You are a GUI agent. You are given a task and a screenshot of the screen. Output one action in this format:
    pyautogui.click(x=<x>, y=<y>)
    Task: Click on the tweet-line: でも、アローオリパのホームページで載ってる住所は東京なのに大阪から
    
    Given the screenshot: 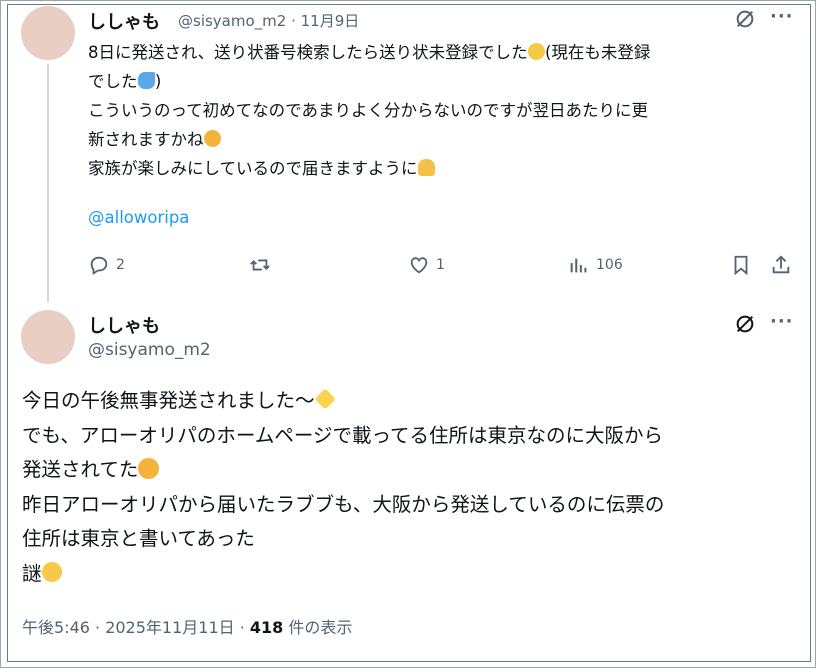 What is the action you would take?
    pyautogui.click(x=342, y=435)
    